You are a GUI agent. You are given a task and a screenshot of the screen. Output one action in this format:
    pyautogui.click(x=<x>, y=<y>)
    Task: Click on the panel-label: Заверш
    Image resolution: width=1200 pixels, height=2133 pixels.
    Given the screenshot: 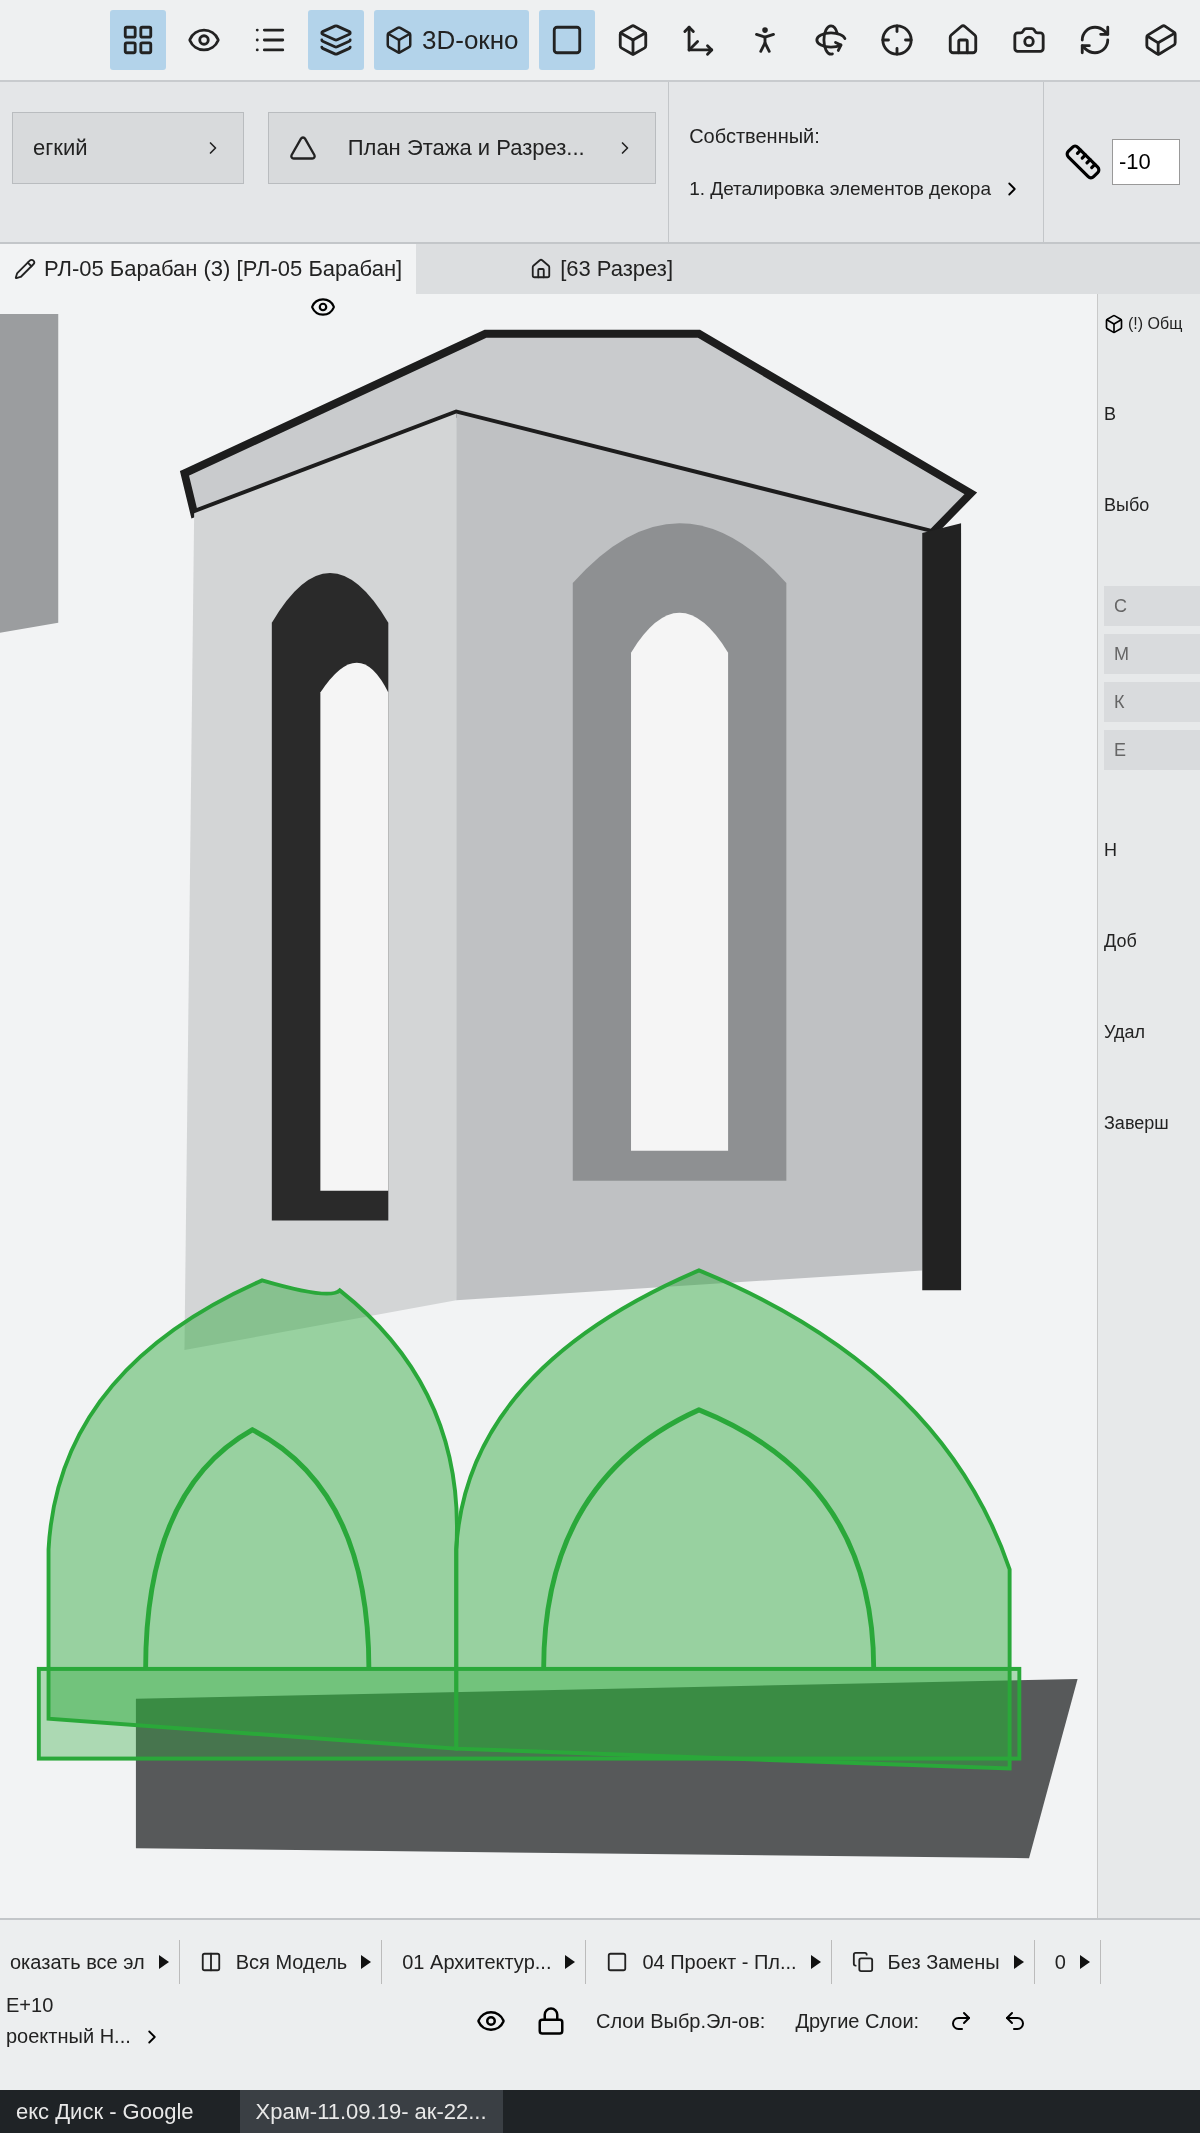 What is the action you would take?
    pyautogui.click(x=1137, y=1123)
    